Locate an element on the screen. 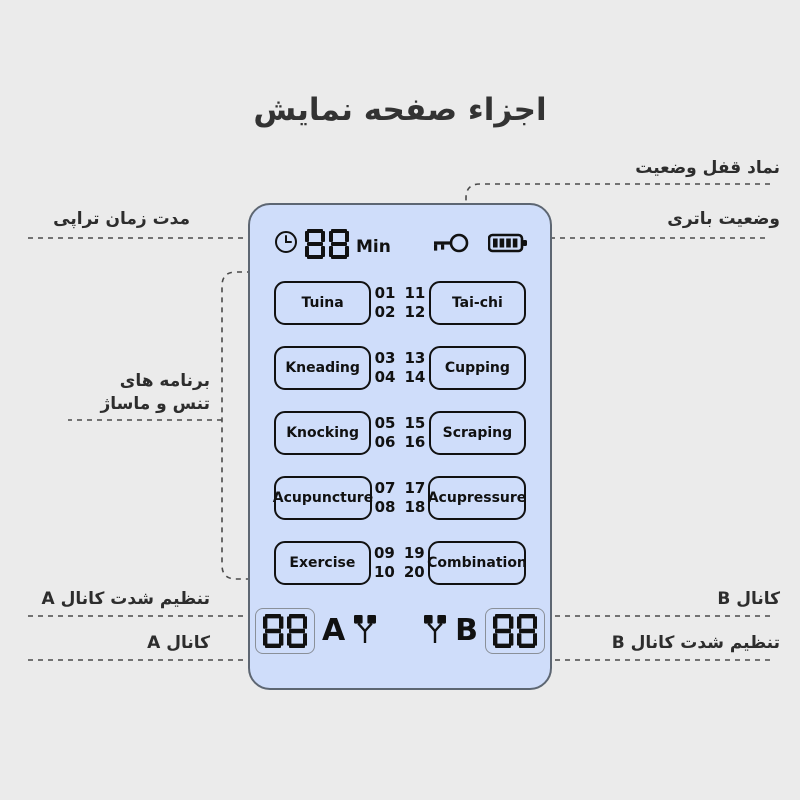 Image resolution: width=800 pixels, height=800 pixels. program-code: 10 is located at coordinates (384, 572).